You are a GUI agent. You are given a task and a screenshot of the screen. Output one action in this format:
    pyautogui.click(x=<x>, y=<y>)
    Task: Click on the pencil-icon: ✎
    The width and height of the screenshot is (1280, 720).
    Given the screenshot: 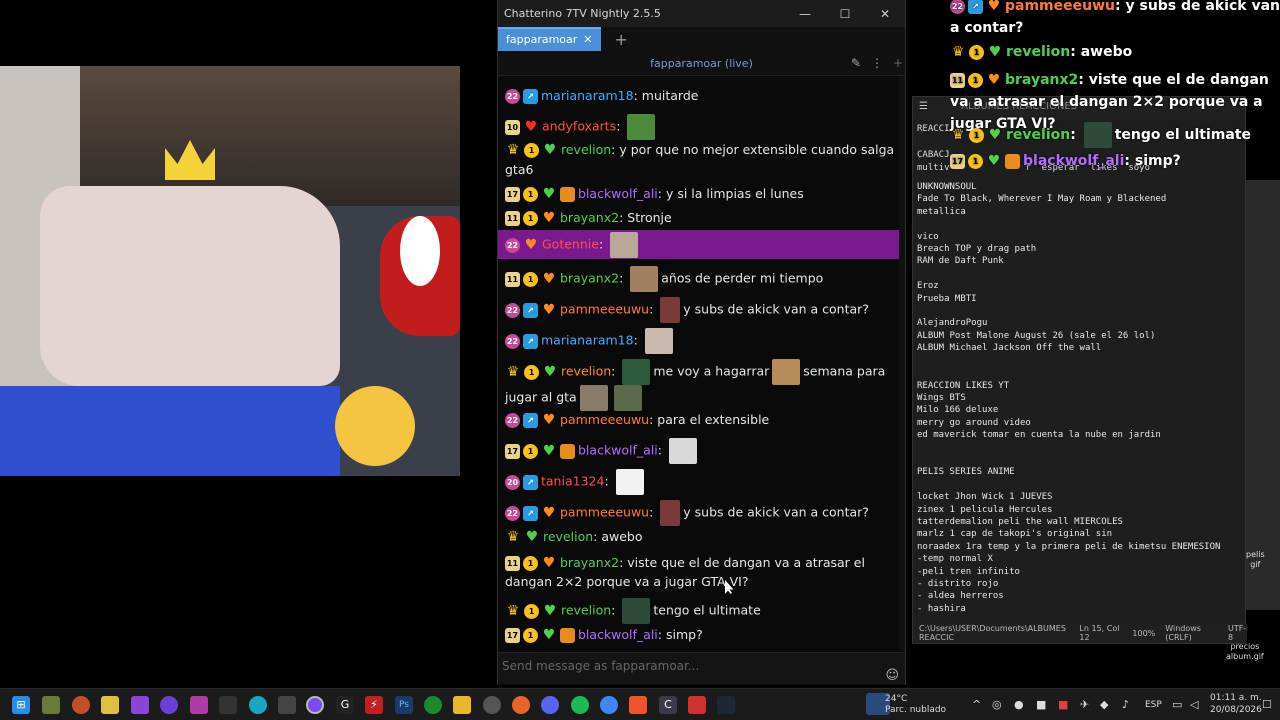 What is the action you would take?
    pyautogui.click(x=856, y=63)
    